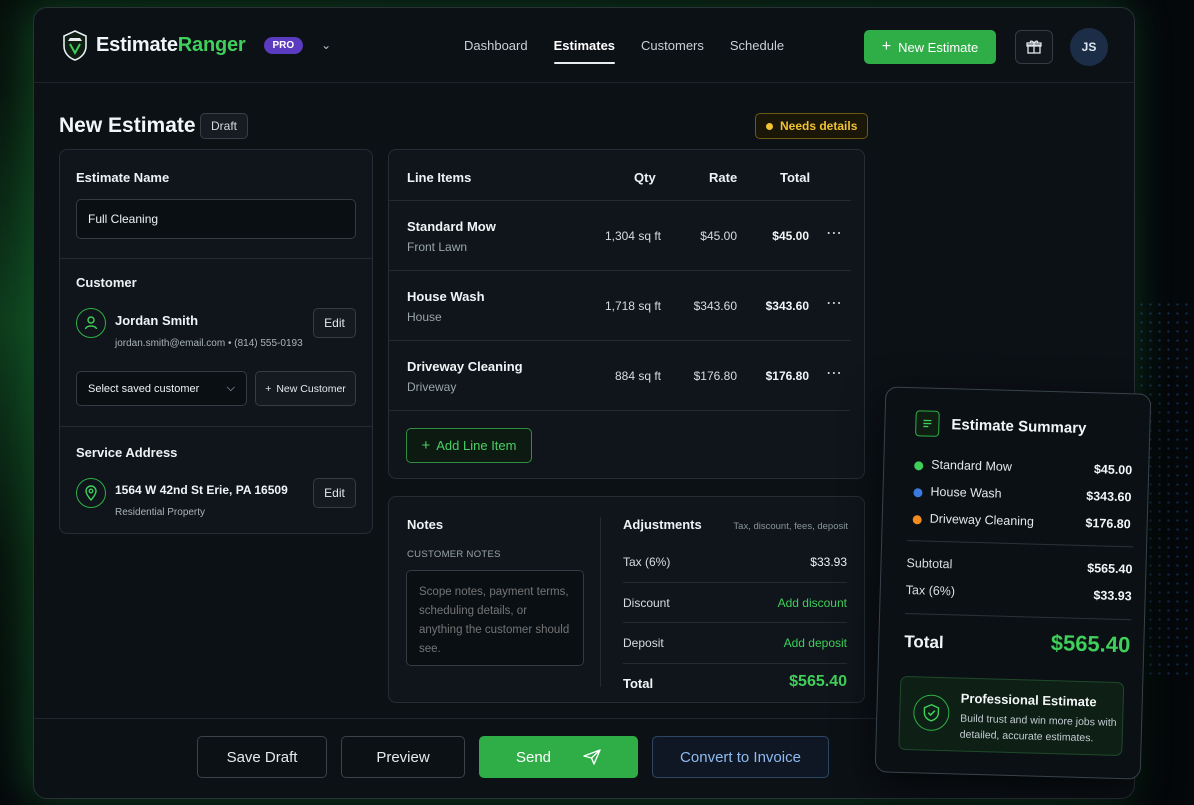 The width and height of the screenshot is (1194, 805). What do you see at coordinates (815, 643) in the screenshot?
I see `add-deposit-link: Add deposit` at bounding box center [815, 643].